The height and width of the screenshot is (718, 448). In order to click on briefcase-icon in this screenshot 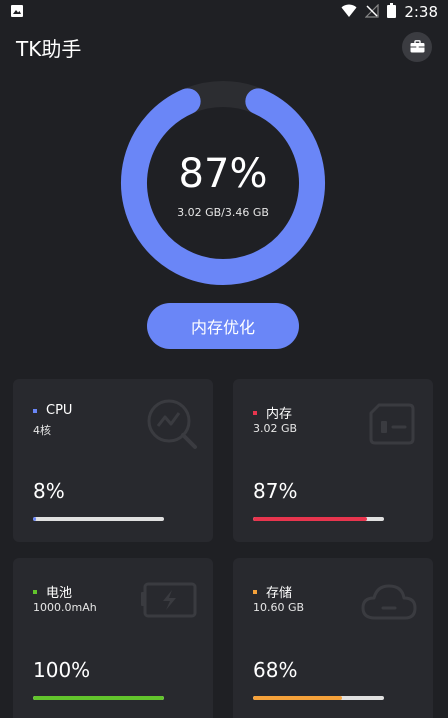, I will do `click(417, 47)`.